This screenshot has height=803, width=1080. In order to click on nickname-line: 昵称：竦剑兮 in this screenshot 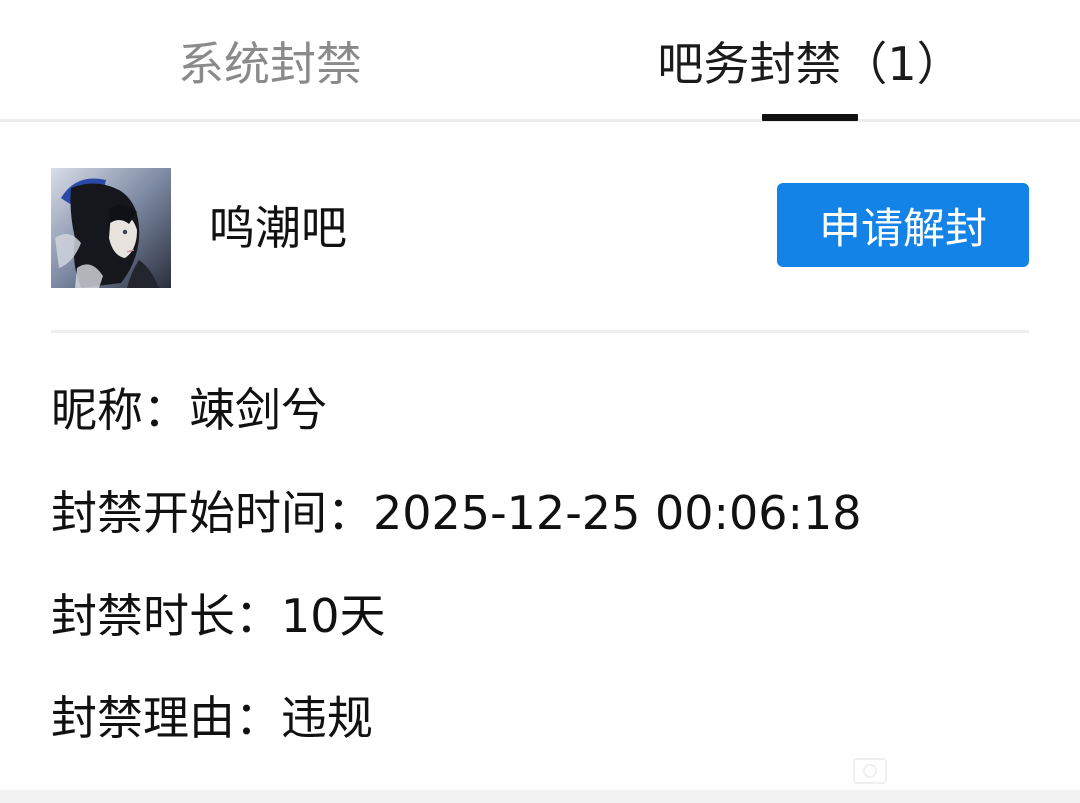, I will do `click(189, 410)`.